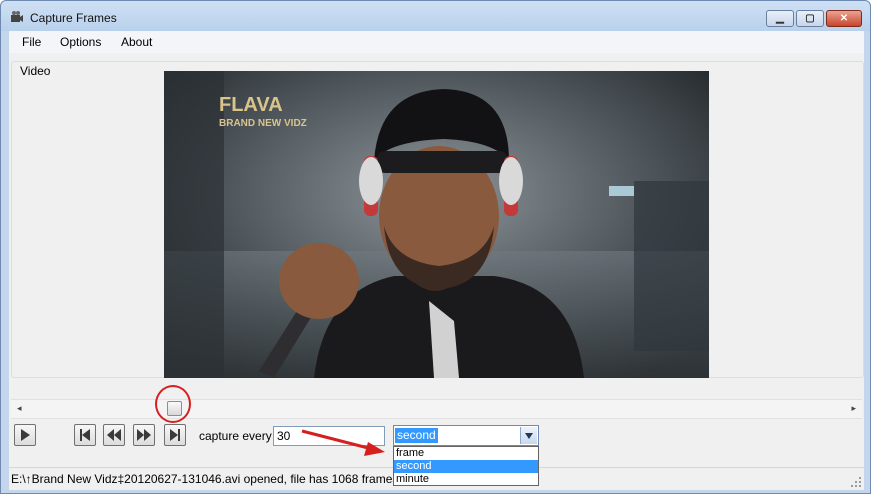 The height and width of the screenshot is (494, 871). What do you see at coordinates (173, 404) in the screenshot?
I see `annotation-circle` at bounding box center [173, 404].